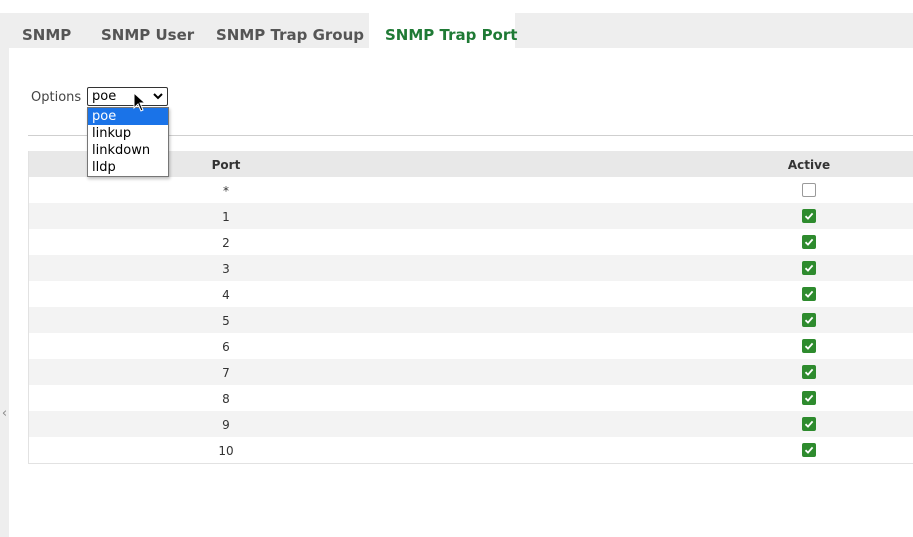  What do you see at coordinates (471, 190) in the screenshot?
I see `table-row: *` at bounding box center [471, 190].